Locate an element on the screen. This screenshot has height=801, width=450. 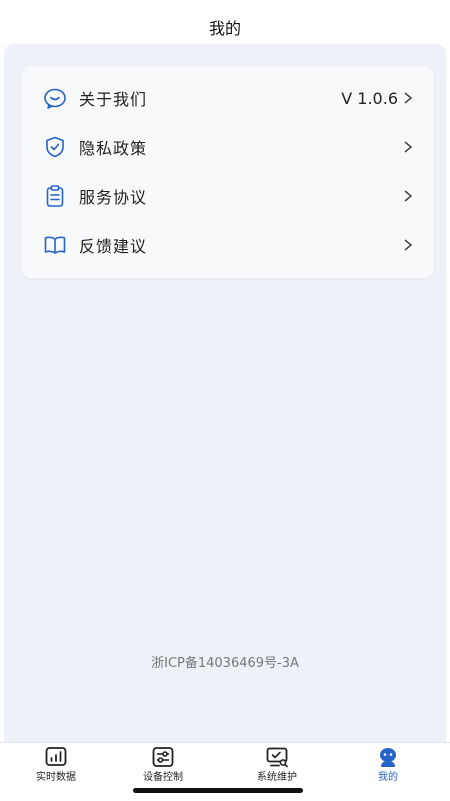
menu-item-label: 关于我们 is located at coordinates (113, 99).